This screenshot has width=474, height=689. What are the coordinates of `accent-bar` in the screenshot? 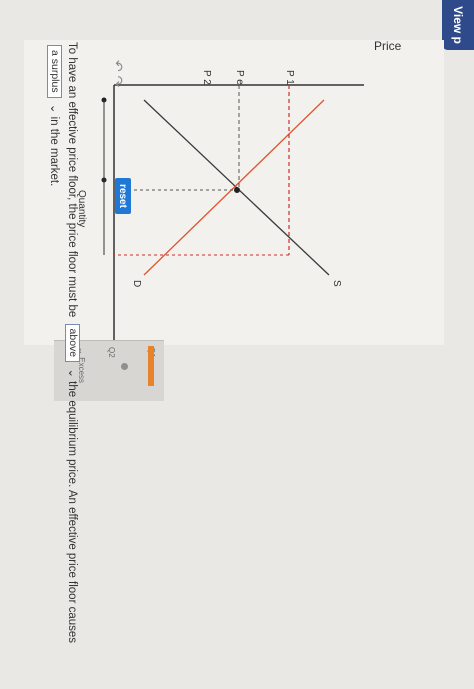 It's located at (151, 366).